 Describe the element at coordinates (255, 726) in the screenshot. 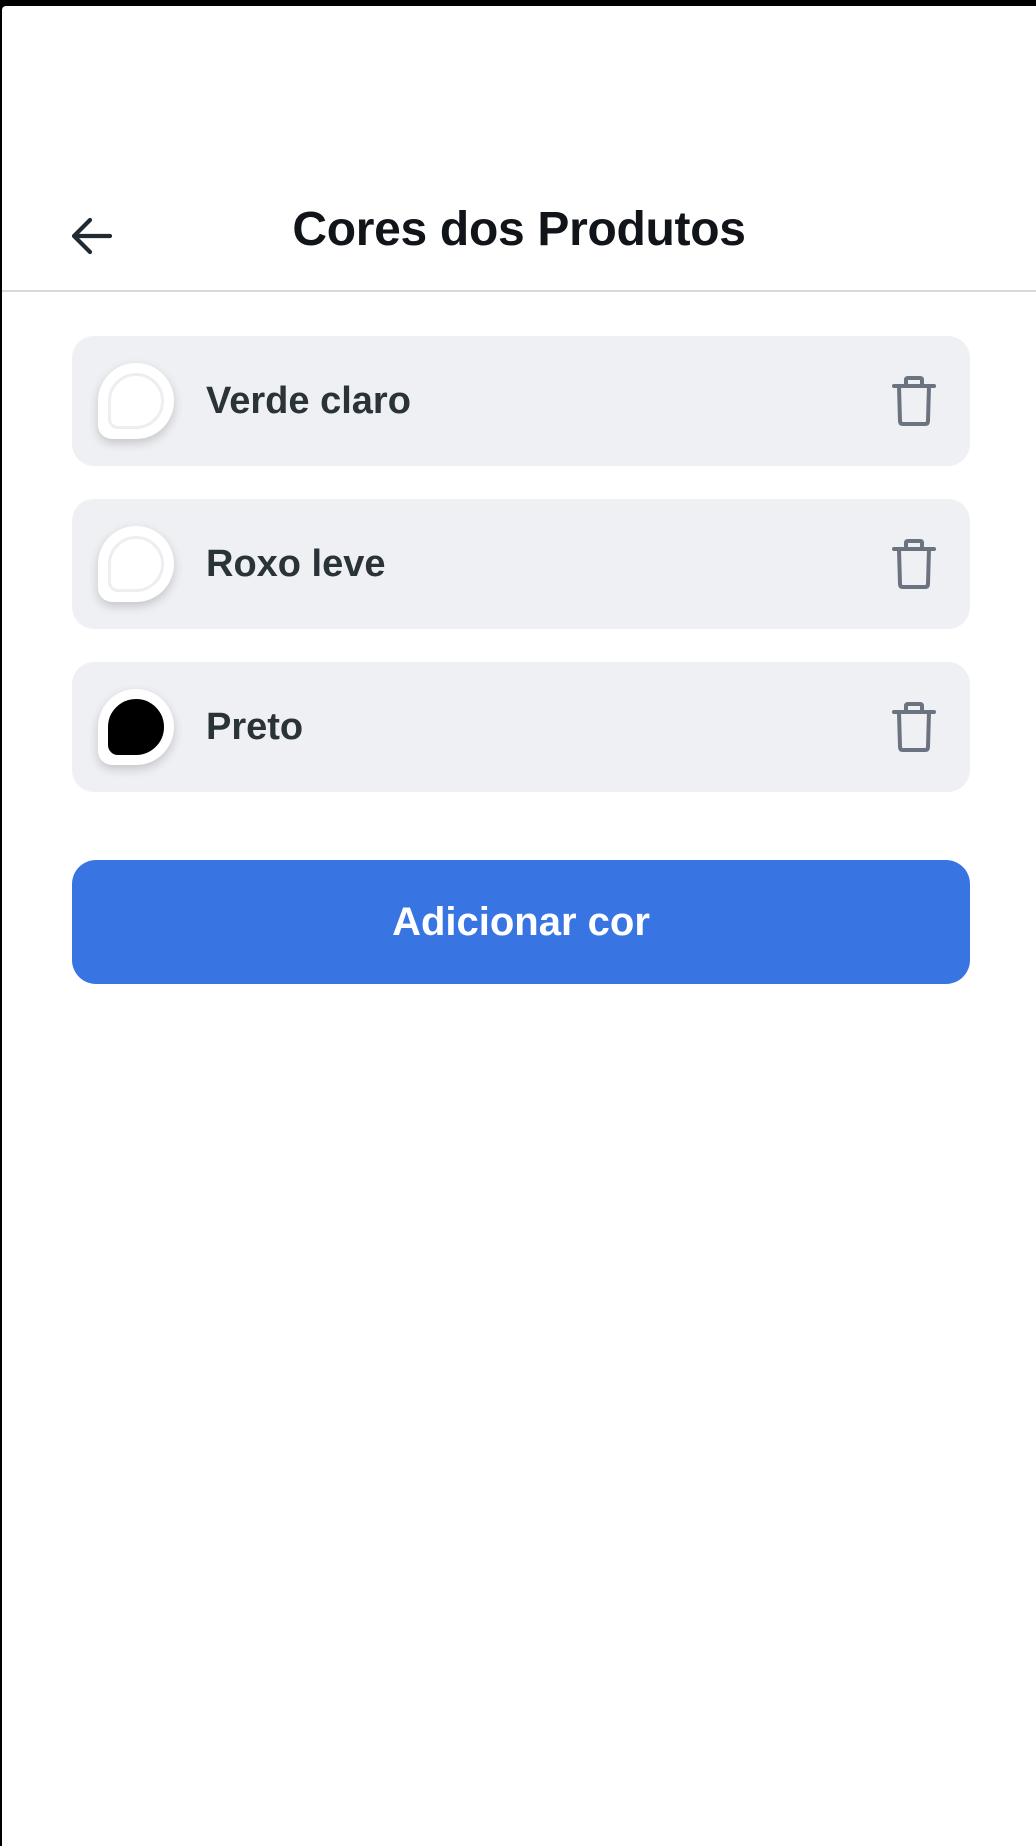

I see `color-name: Preto` at that location.